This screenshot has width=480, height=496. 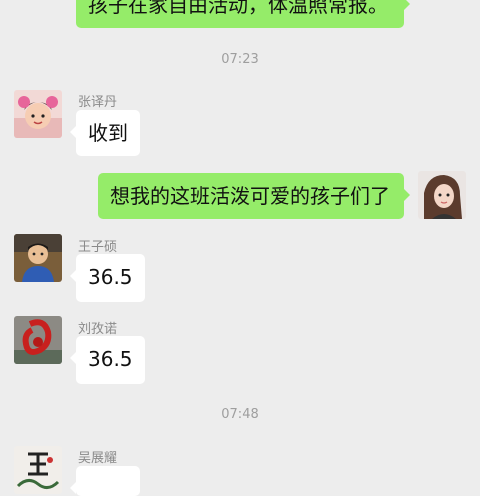 I want to click on message-text: 想我的这班活泼可爱的孩子们了, so click(x=250, y=196).